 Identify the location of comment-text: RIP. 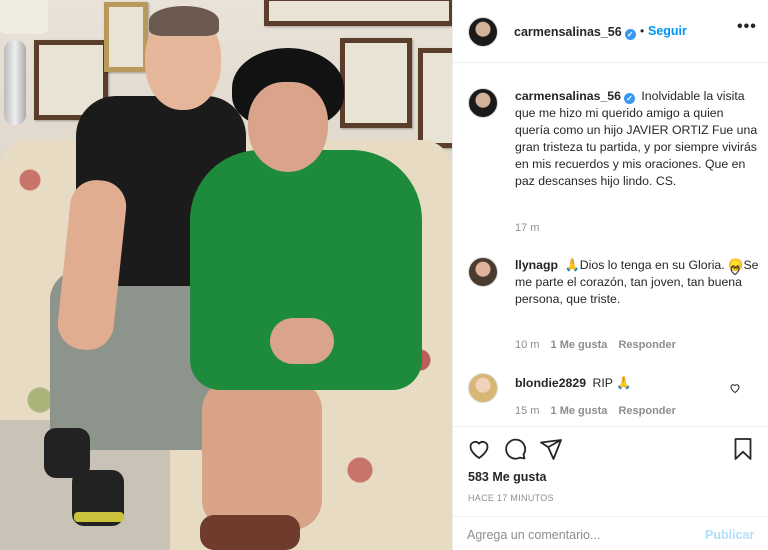
(602, 383).